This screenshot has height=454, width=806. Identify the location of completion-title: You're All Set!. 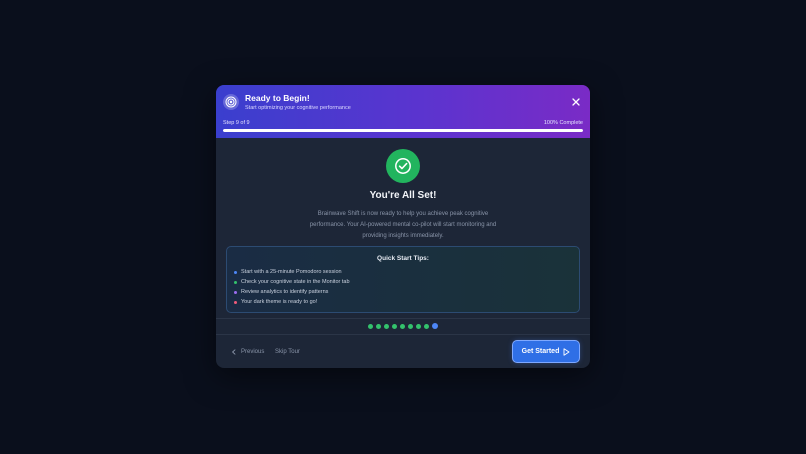
(403, 195).